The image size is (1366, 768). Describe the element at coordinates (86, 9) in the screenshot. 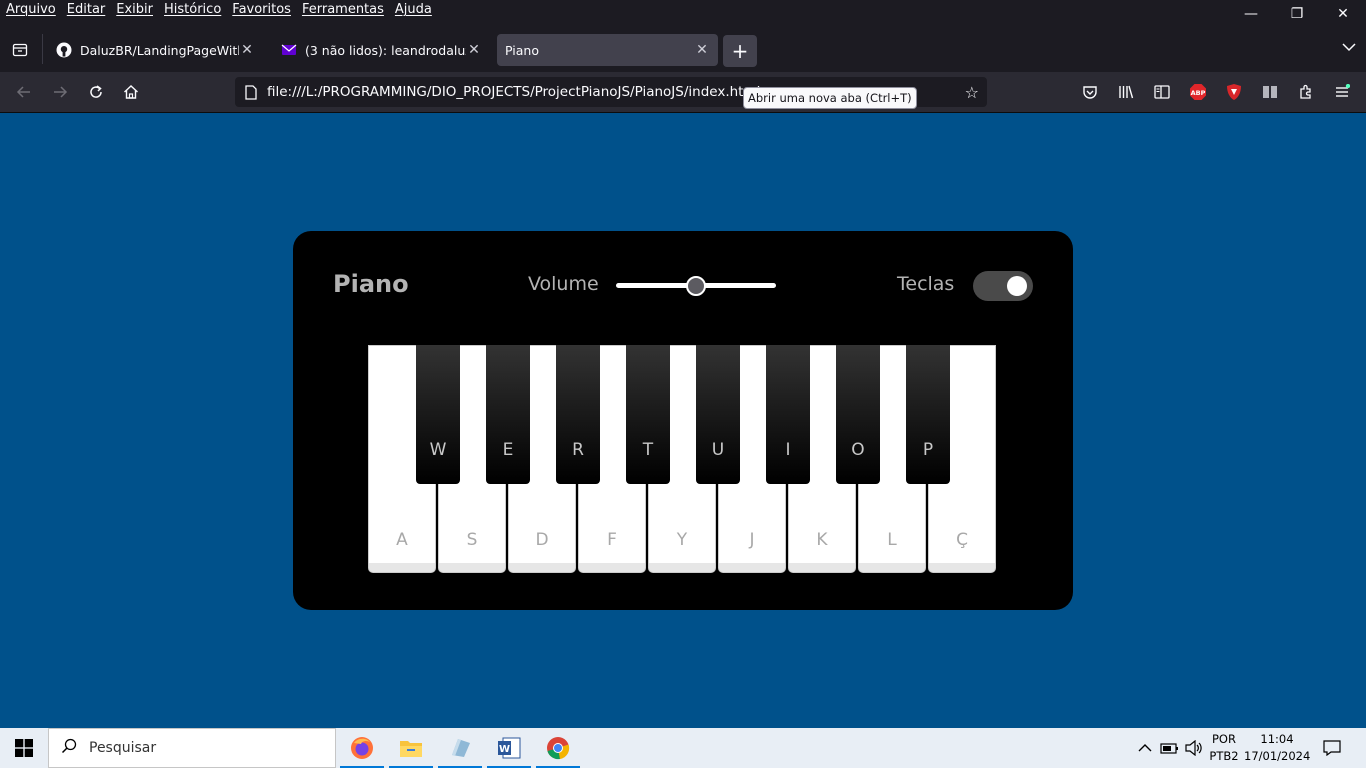

I see `menu-editar: Editar` at that location.